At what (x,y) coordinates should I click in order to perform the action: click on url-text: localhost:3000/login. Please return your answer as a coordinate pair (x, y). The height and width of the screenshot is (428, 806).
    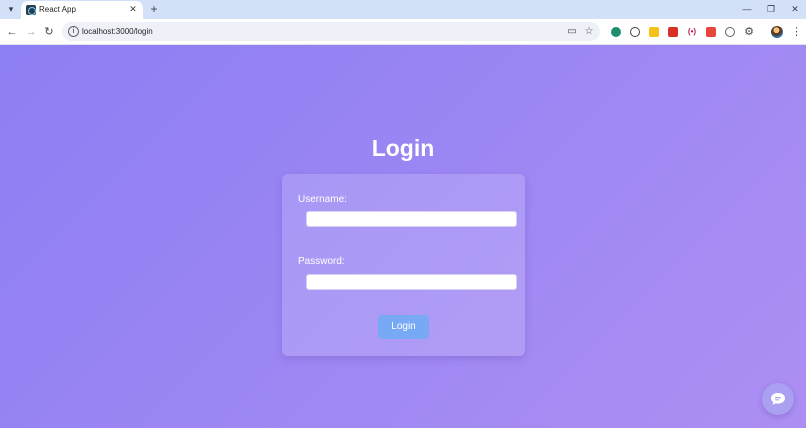
    Looking at the image, I should click on (117, 31).